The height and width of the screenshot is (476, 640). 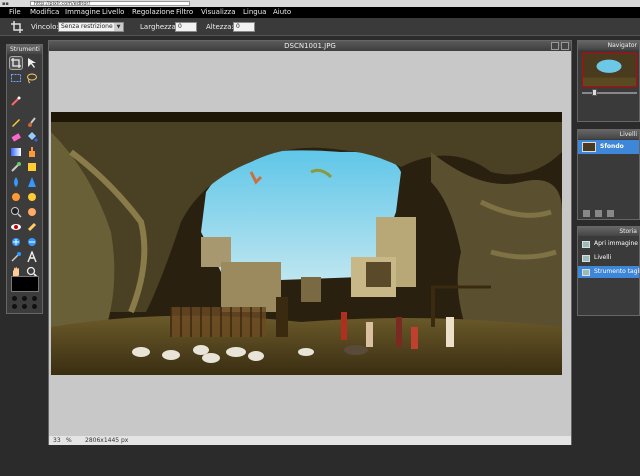 I want to click on eraser-icon, so click(x=16, y=137).